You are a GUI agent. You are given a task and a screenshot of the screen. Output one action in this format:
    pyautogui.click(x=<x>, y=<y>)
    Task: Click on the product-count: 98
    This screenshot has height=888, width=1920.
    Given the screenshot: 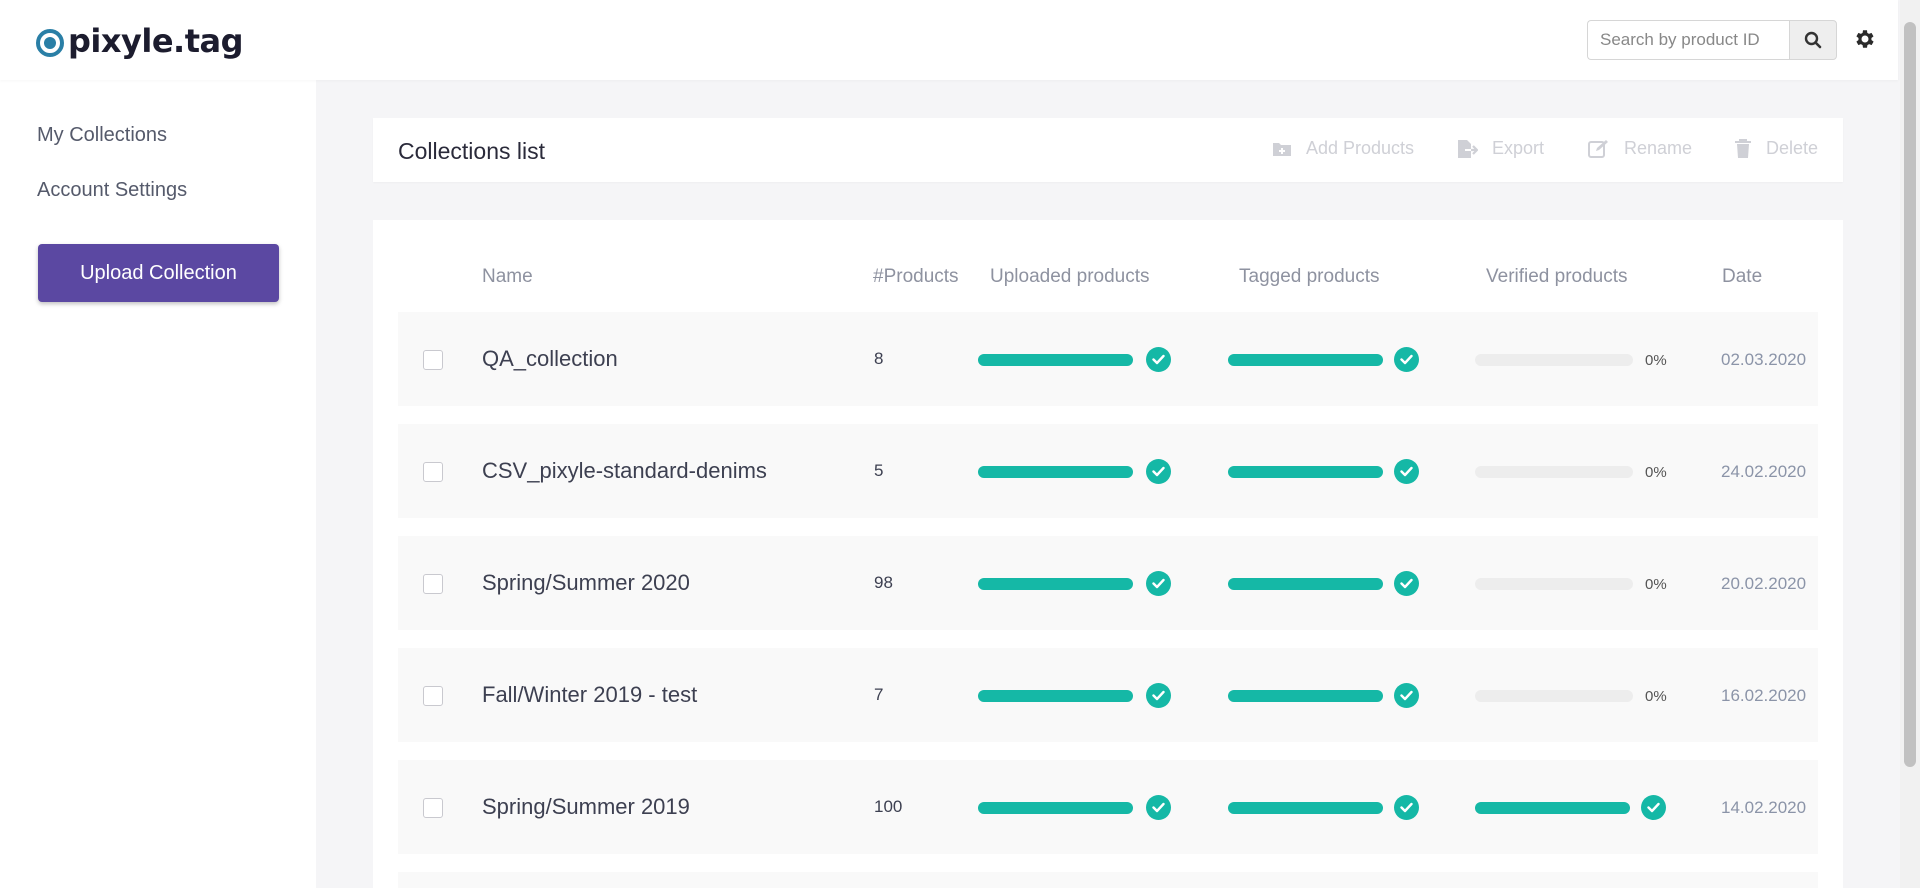 What is the action you would take?
    pyautogui.click(x=883, y=582)
    